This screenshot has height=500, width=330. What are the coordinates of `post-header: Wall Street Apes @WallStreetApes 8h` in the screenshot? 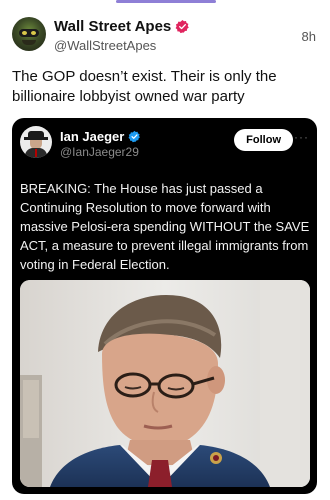 It's located at (166, 37).